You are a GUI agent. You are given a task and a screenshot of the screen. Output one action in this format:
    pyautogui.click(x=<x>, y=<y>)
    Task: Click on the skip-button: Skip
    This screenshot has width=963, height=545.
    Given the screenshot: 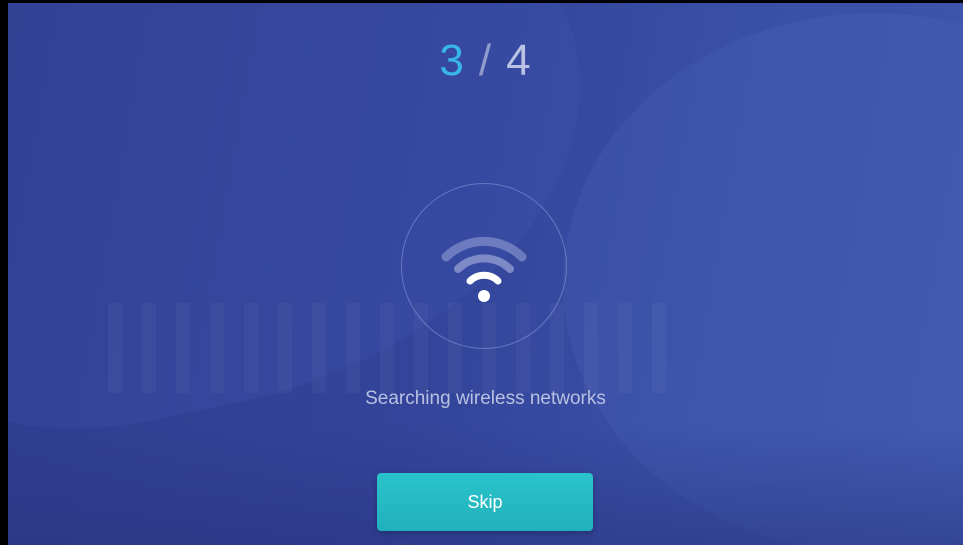 What is the action you would take?
    pyautogui.click(x=485, y=502)
    